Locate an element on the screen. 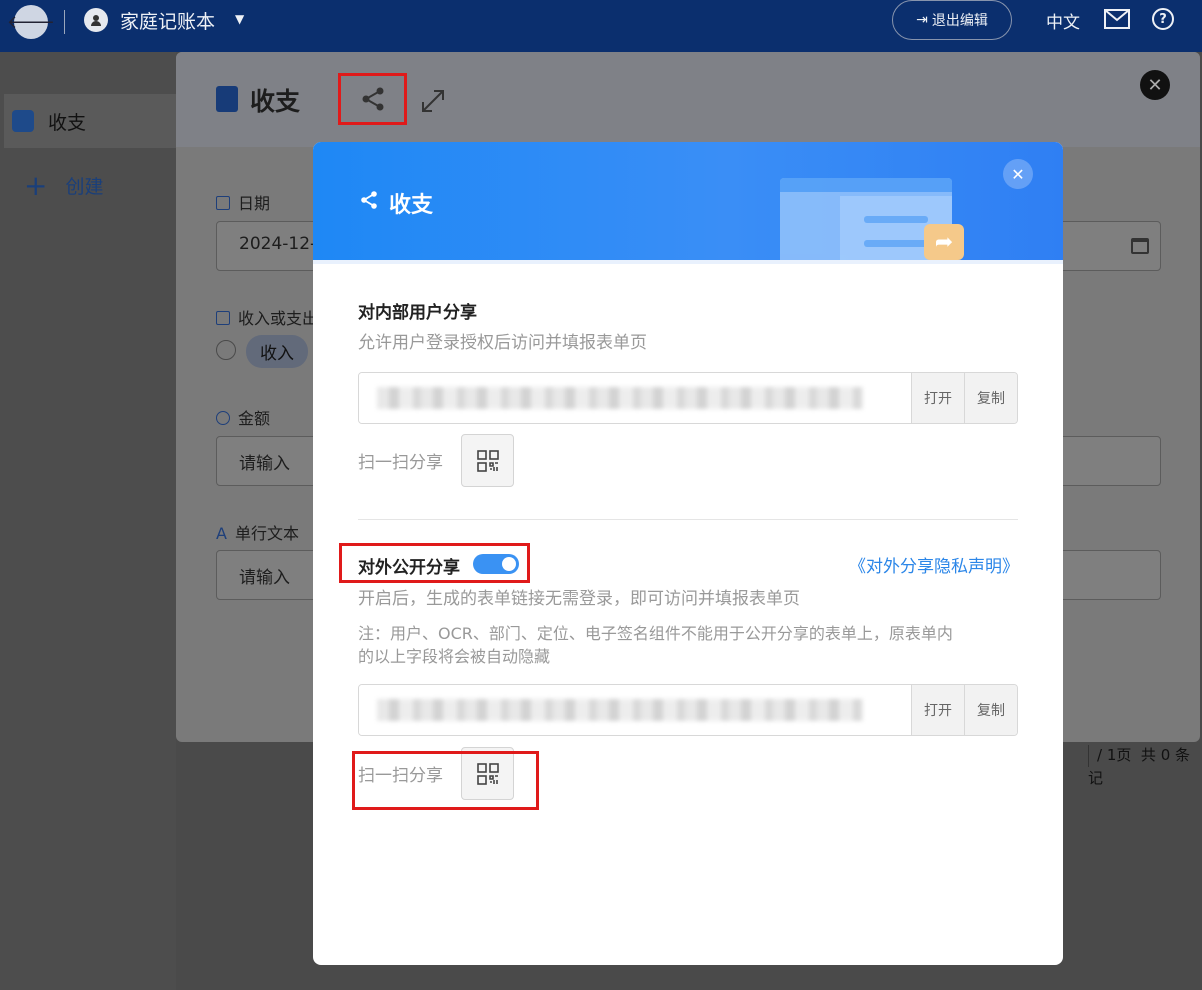  qr-code-icon is located at coordinates (487, 460).